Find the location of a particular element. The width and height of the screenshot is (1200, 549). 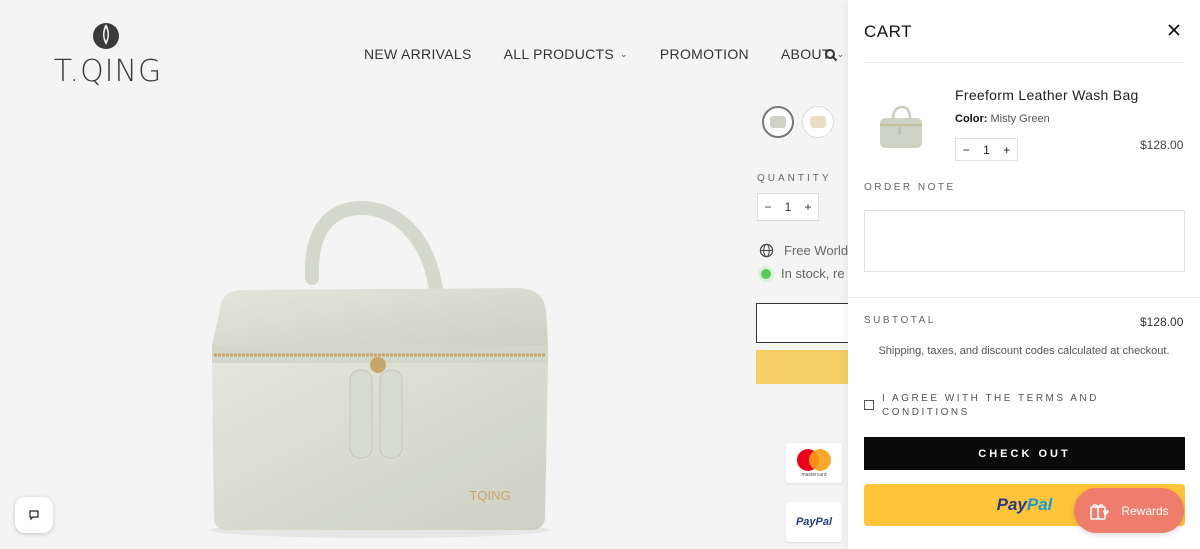

cart-item-variant: Color: Misty Green is located at coordinates (1002, 119).